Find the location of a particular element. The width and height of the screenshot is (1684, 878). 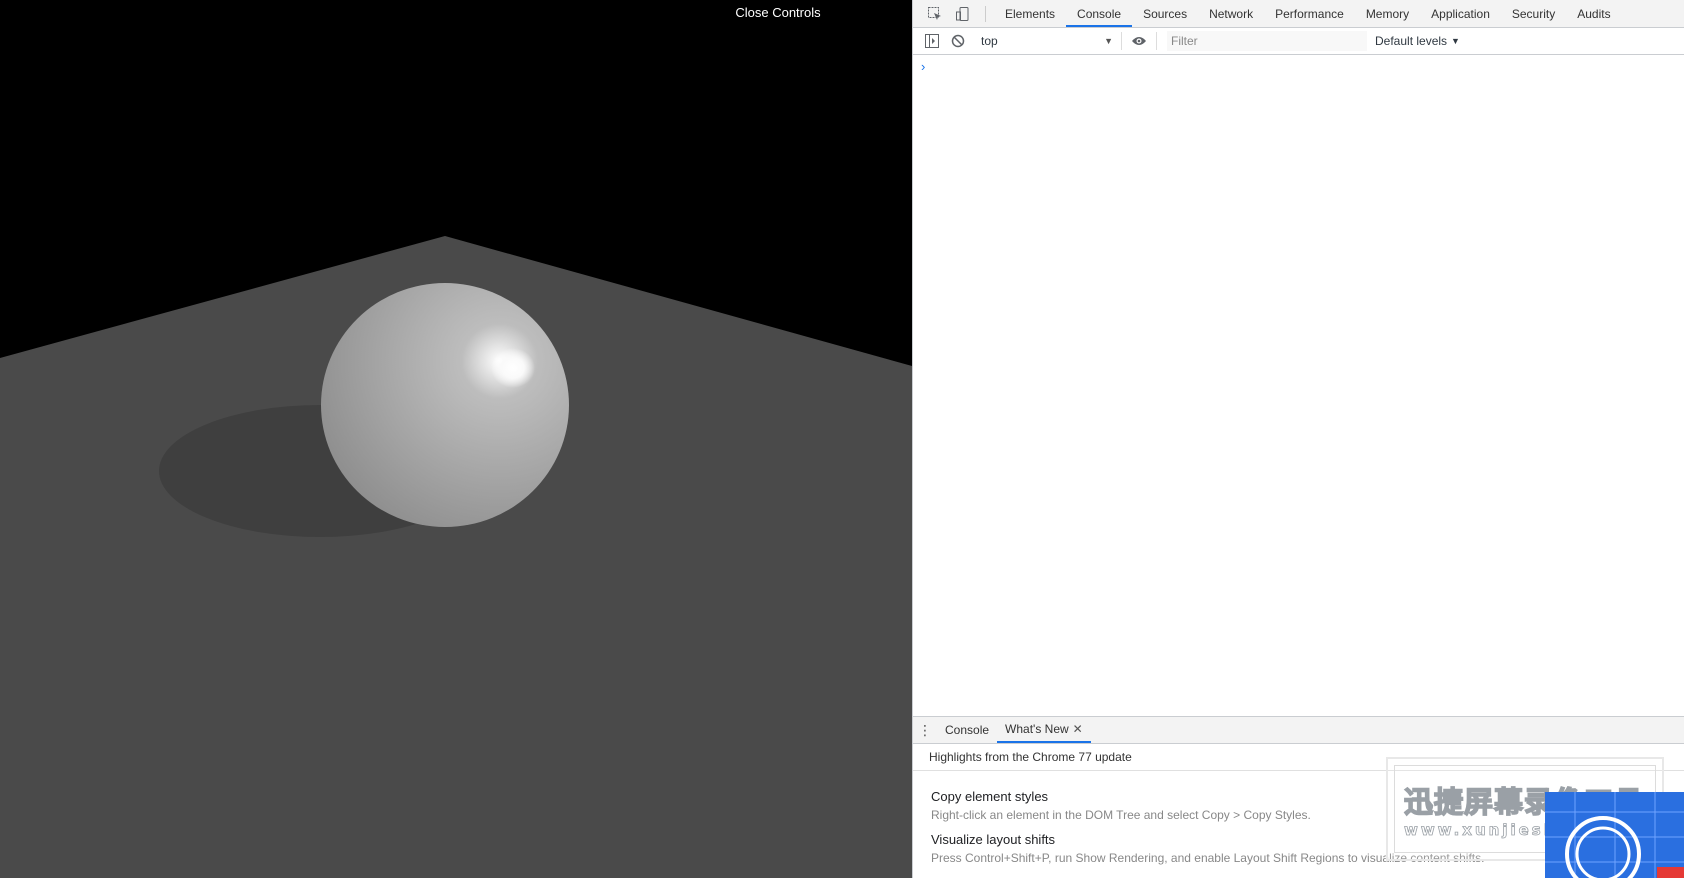

drawer-tab-label: What's New is located at coordinates (1037, 729).